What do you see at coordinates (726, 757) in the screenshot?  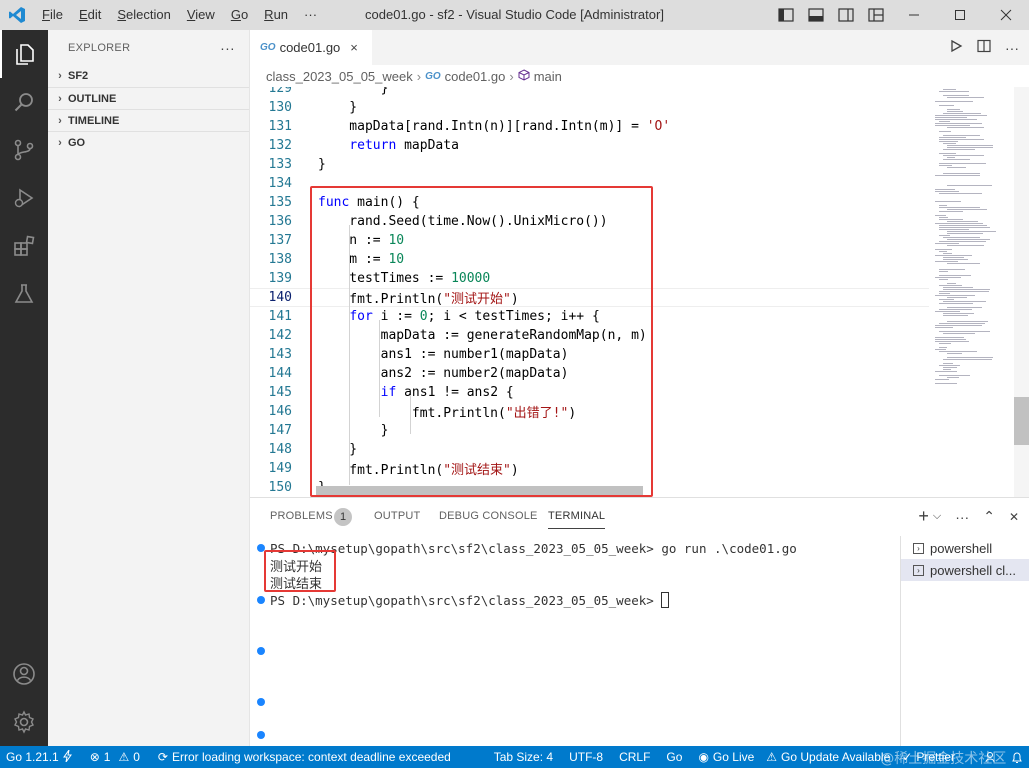 I see `go-live-status: ◉ Go Live` at bounding box center [726, 757].